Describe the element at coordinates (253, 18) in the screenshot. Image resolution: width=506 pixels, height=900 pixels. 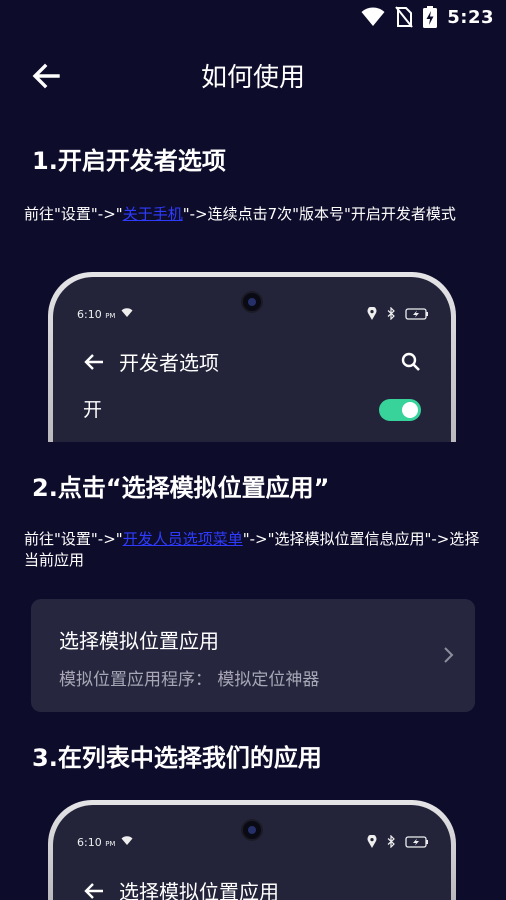
I see `status-bar: 5:23` at that location.